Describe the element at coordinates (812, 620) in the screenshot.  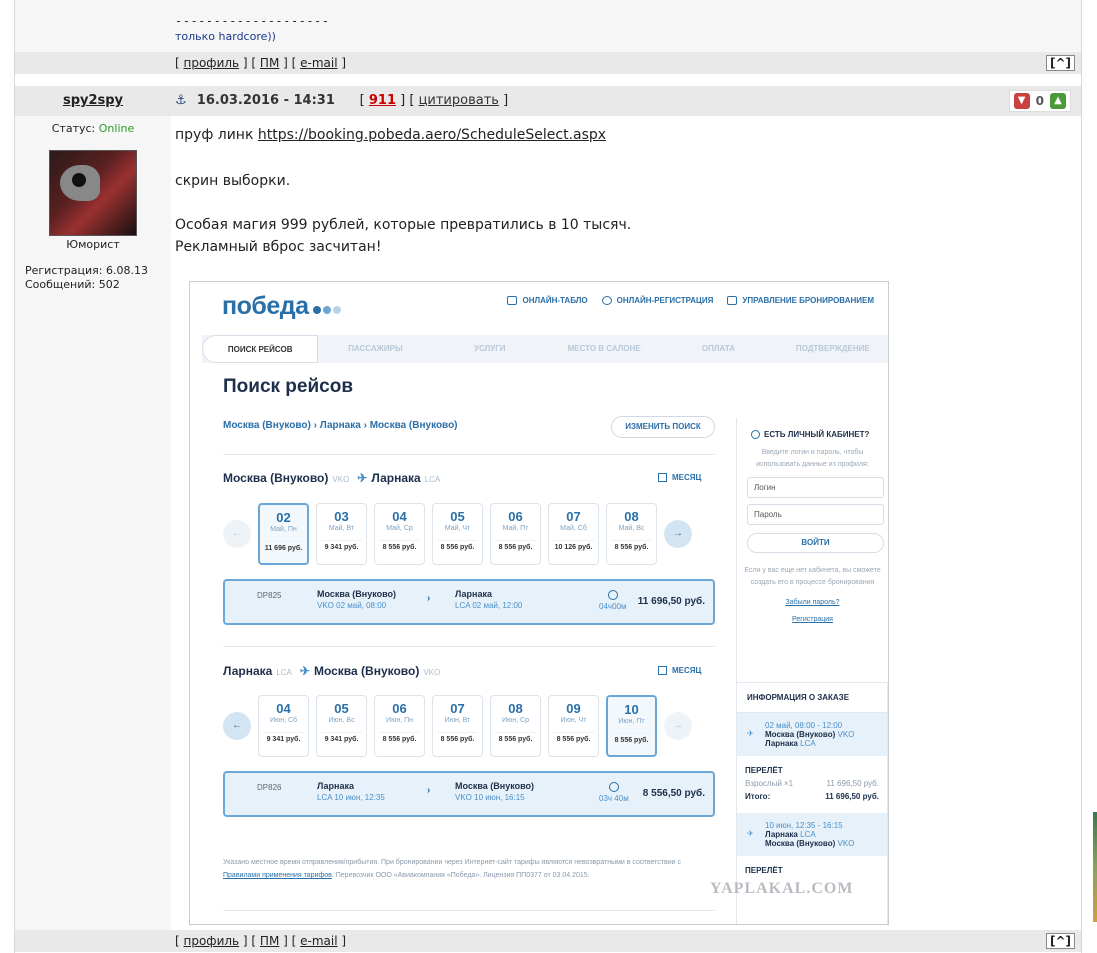
I see `register-link: Регистрация` at that location.